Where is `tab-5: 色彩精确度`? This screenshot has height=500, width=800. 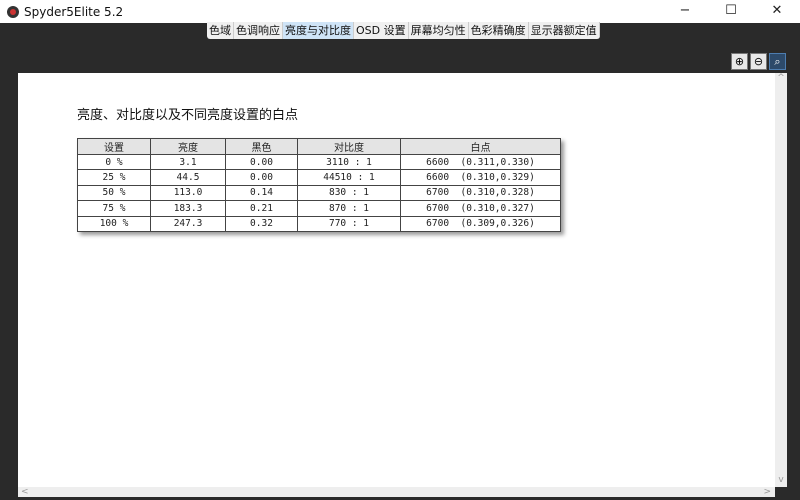 tab-5: 色彩精确度 is located at coordinates (499, 30).